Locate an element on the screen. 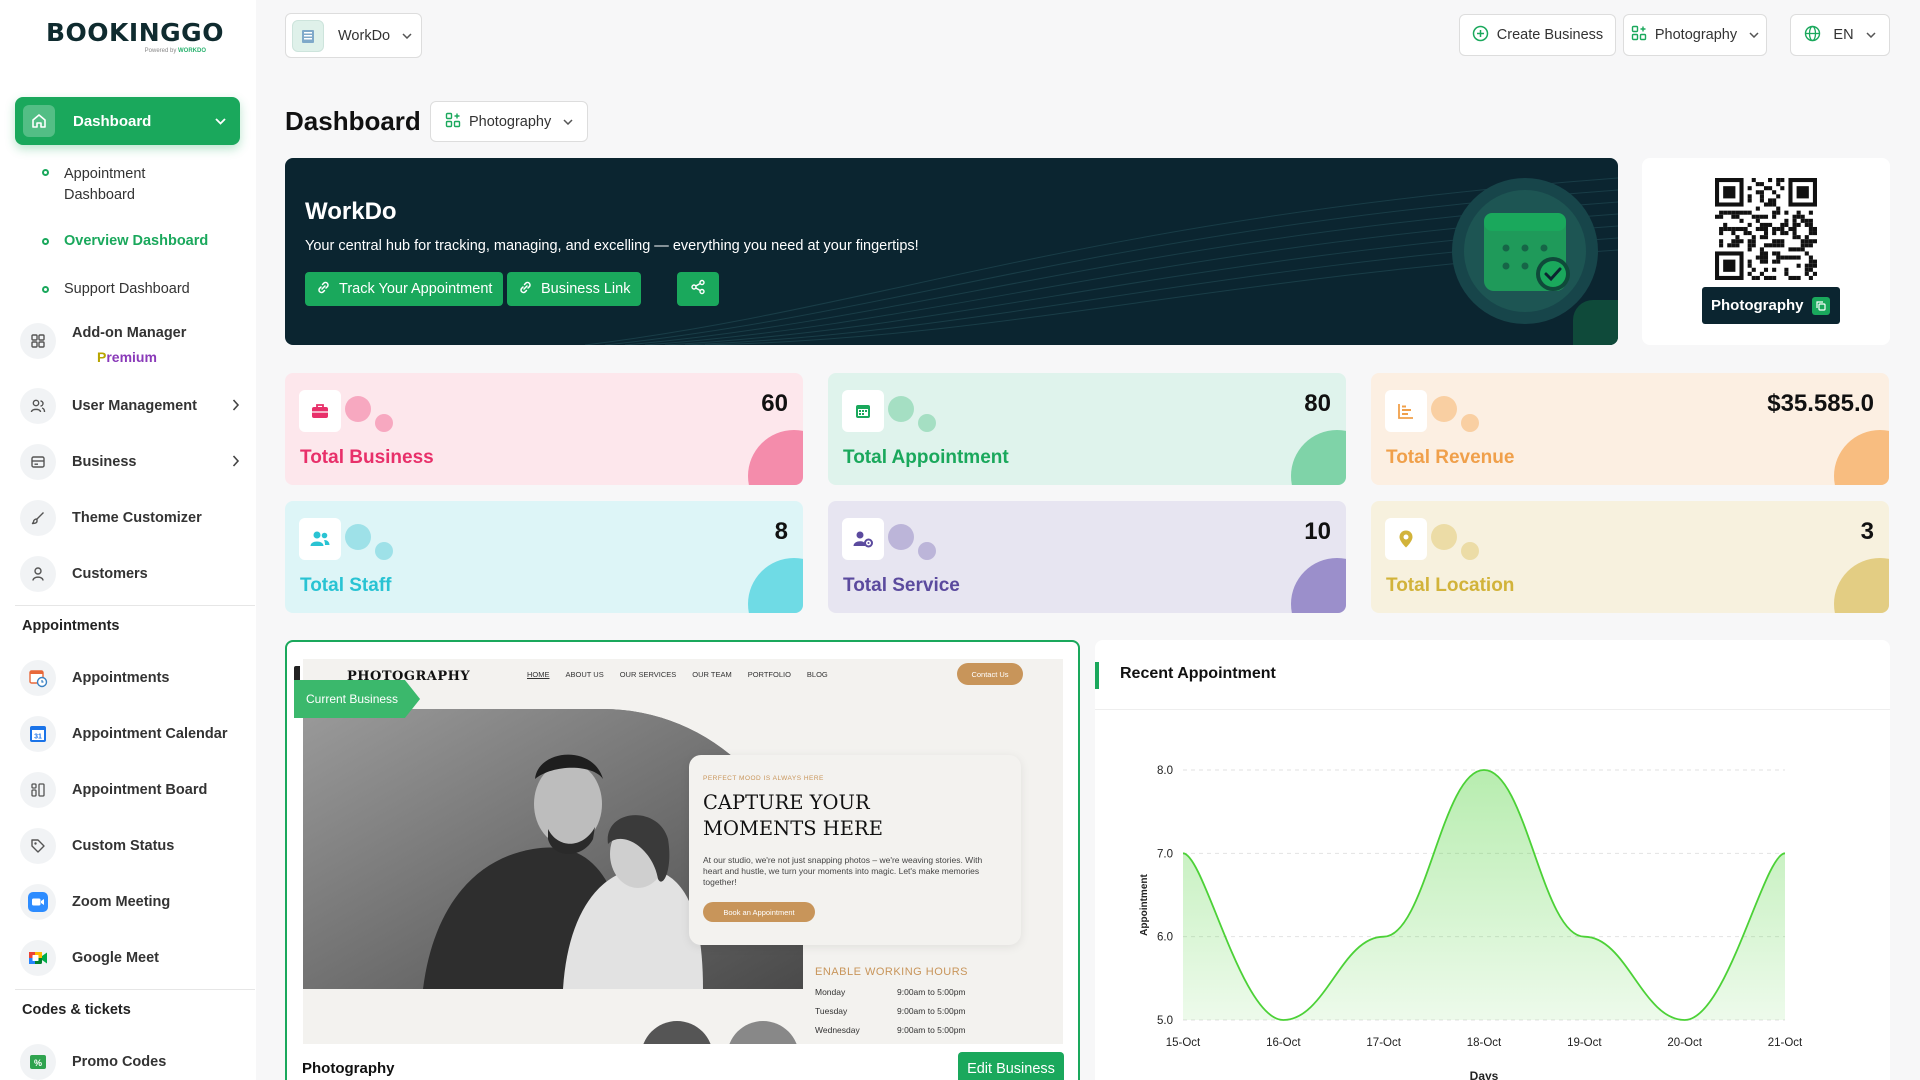 The image size is (1920, 1080). sidebar-item-promo-codes: % Promo Codes is located at coordinates (130, 1062).